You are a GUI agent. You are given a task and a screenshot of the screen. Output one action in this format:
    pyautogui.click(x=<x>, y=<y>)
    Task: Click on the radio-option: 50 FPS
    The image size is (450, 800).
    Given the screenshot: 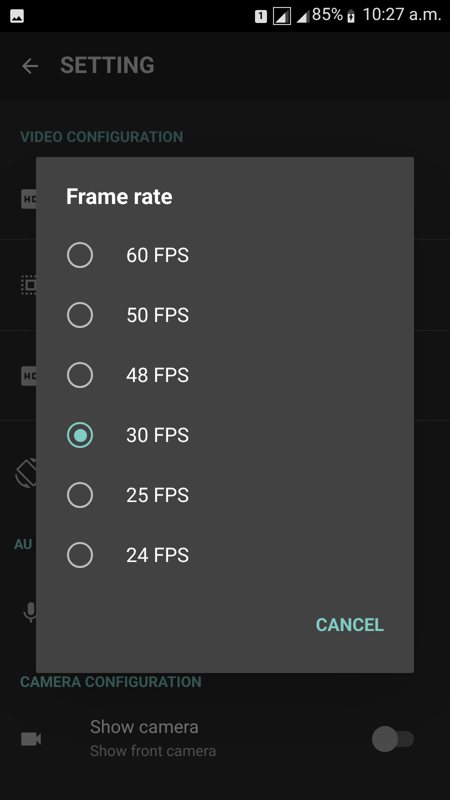 What is the action you would take?
    pyautogui.click(x=225, y=315)
    